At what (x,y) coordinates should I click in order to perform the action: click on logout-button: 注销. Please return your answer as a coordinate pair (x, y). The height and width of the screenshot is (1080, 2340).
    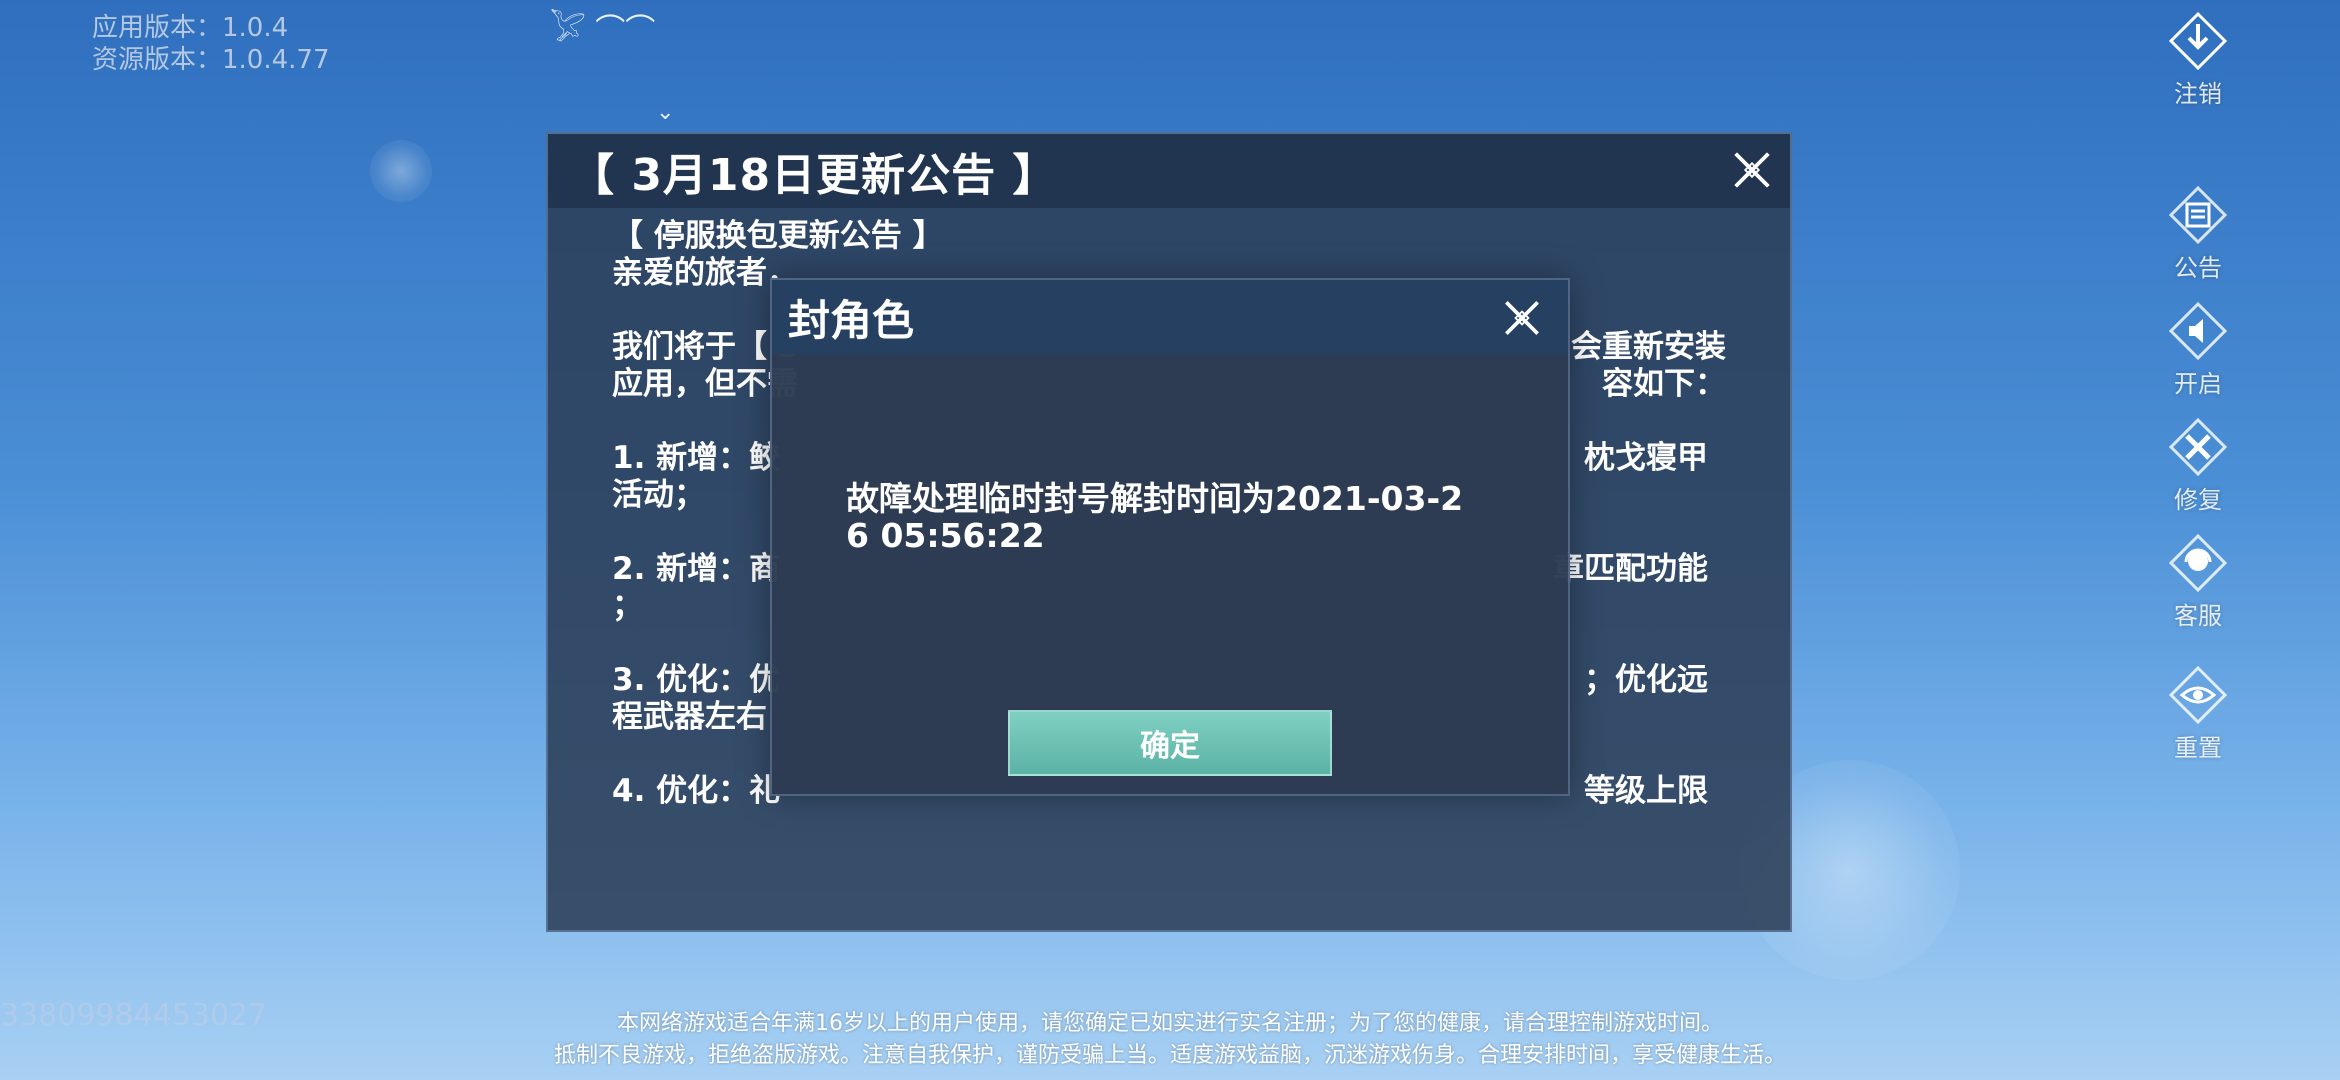
    Looking at the image, I should click on (2198, 59).